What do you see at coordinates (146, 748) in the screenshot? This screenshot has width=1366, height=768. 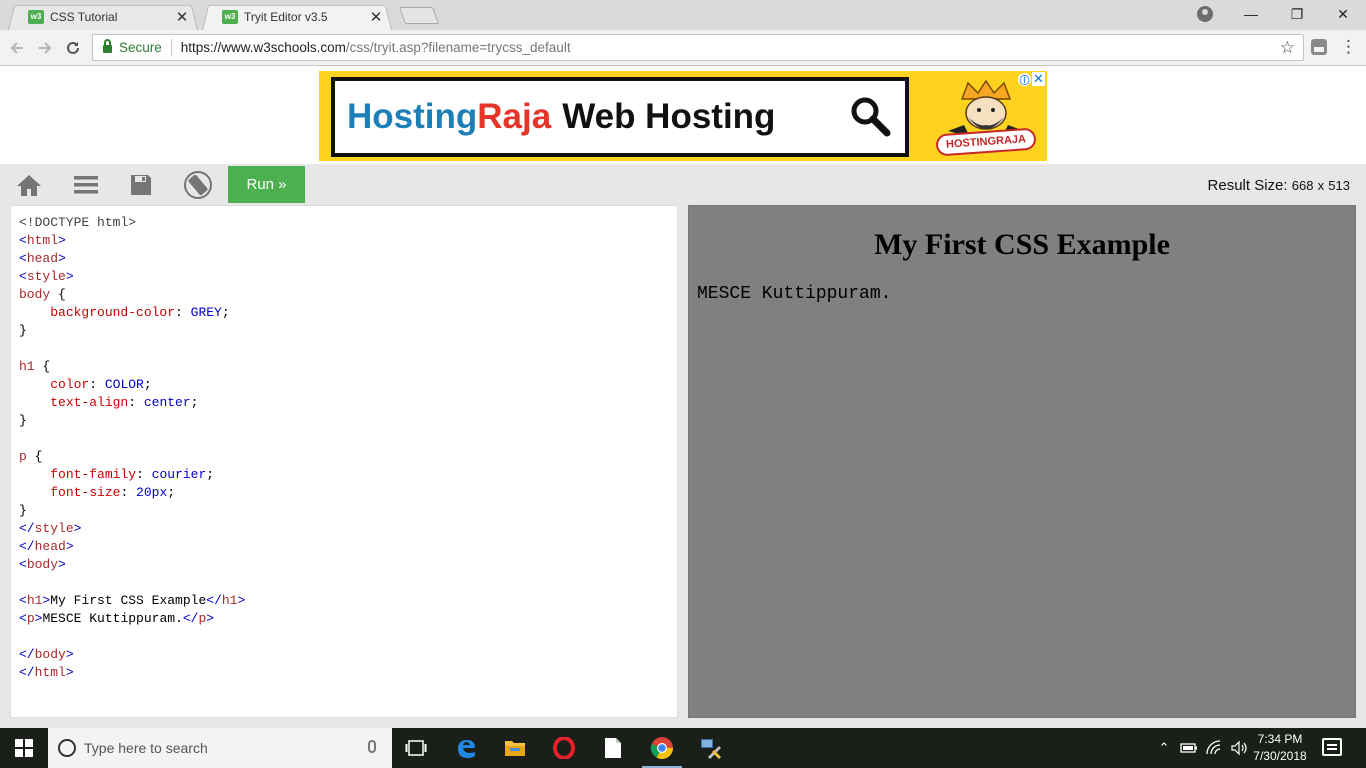 I see `search-placeholder: Type here to search` at bounding box center [146, 748].